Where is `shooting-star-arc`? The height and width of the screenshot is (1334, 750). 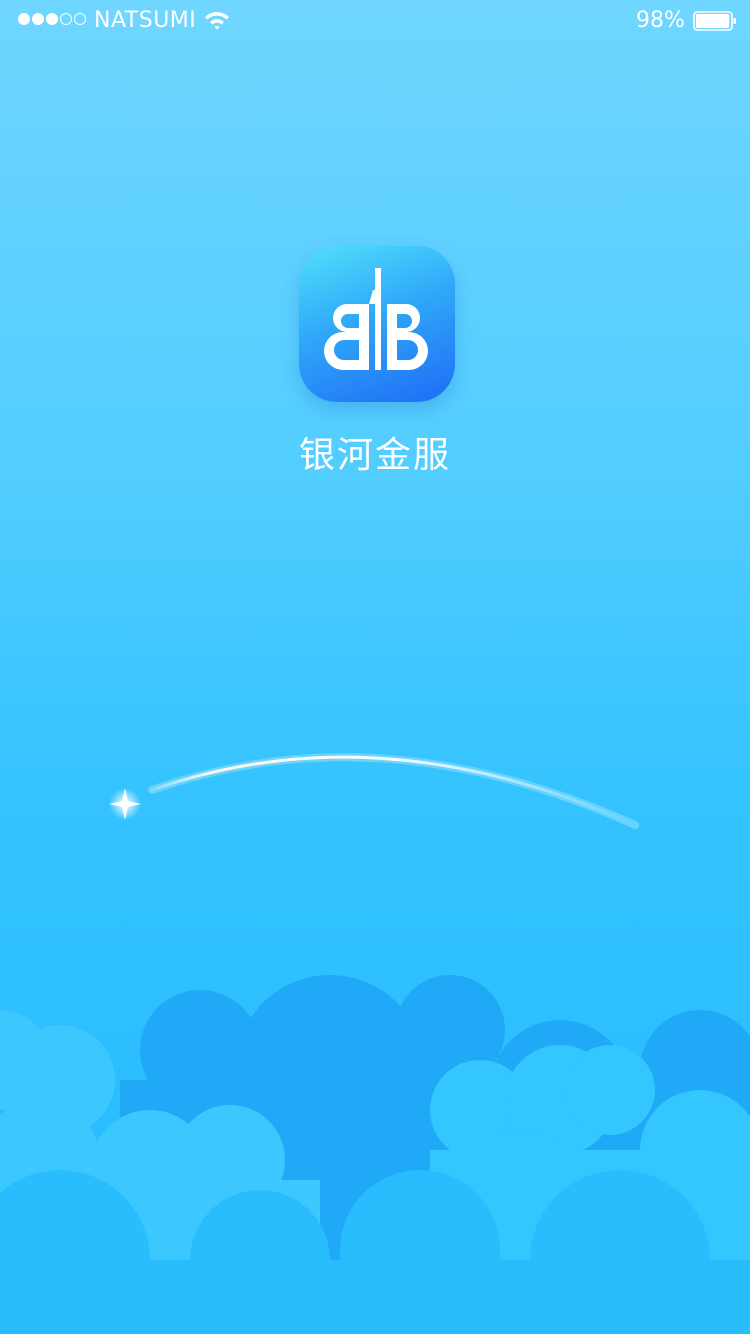
shooting-star-arc is located at coordinates (374, 791).